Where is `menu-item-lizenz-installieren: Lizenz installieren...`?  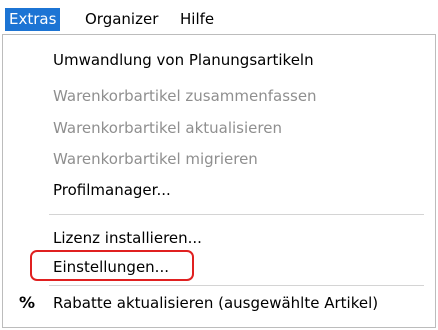
menu-item-lizenz-installieren: Lizenz installieren... is located at coordinates (127, 238).